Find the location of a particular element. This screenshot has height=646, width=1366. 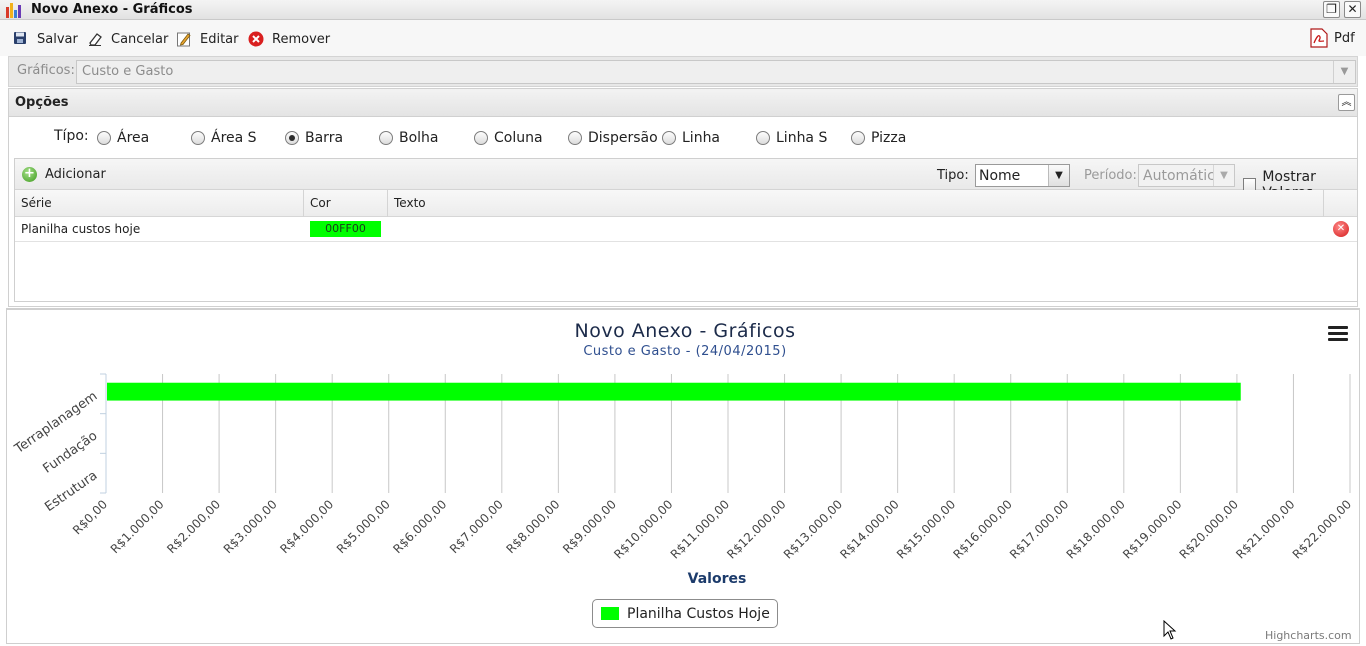

mouse-cursor-icon is located at coordinates (1170, 630).